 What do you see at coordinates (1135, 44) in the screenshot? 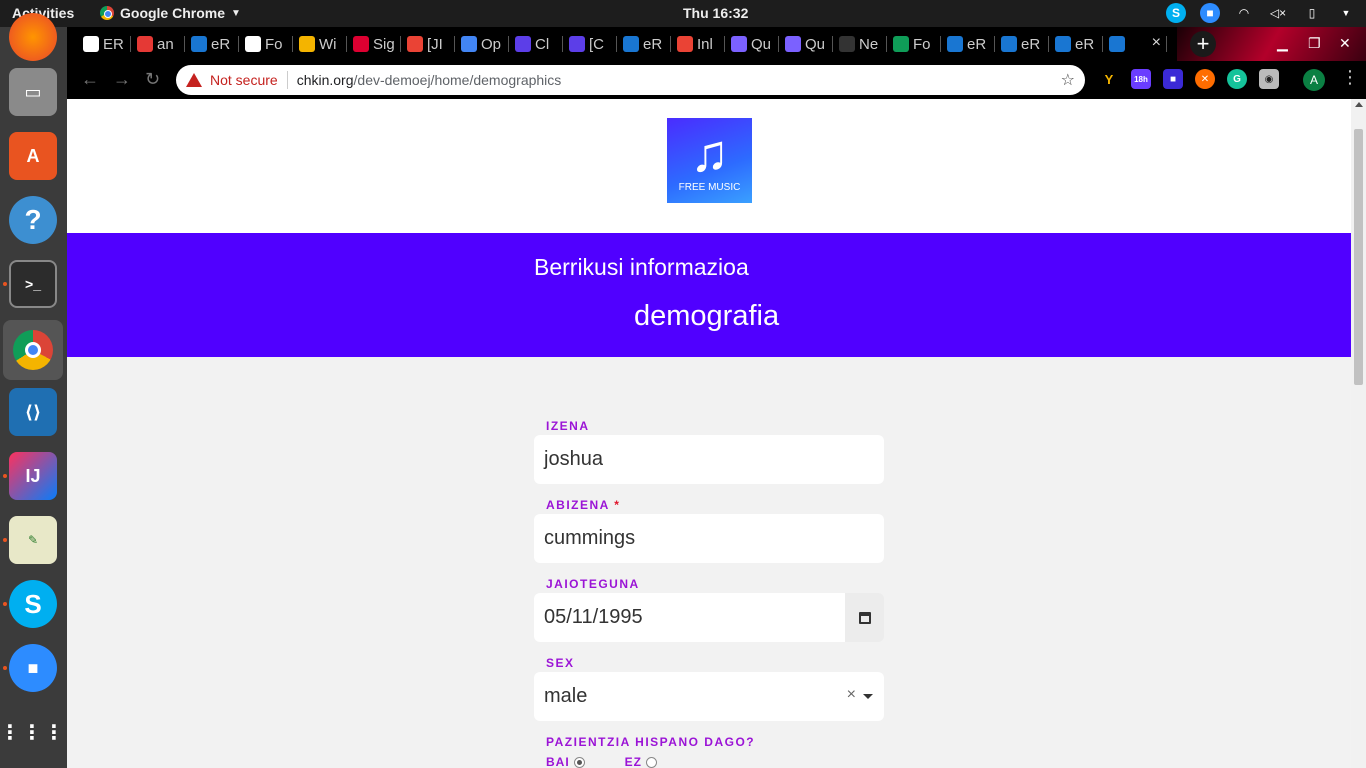
I see `active-tab: ×` at bounding box center [1135, 44].